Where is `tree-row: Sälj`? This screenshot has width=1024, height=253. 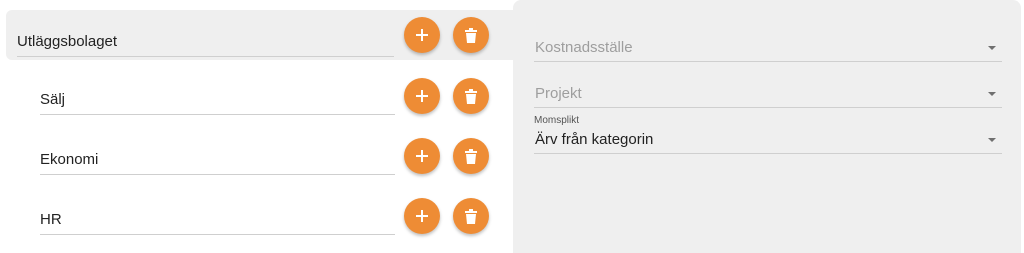
tree-row: Sälj is located at coordinates (256, 100).